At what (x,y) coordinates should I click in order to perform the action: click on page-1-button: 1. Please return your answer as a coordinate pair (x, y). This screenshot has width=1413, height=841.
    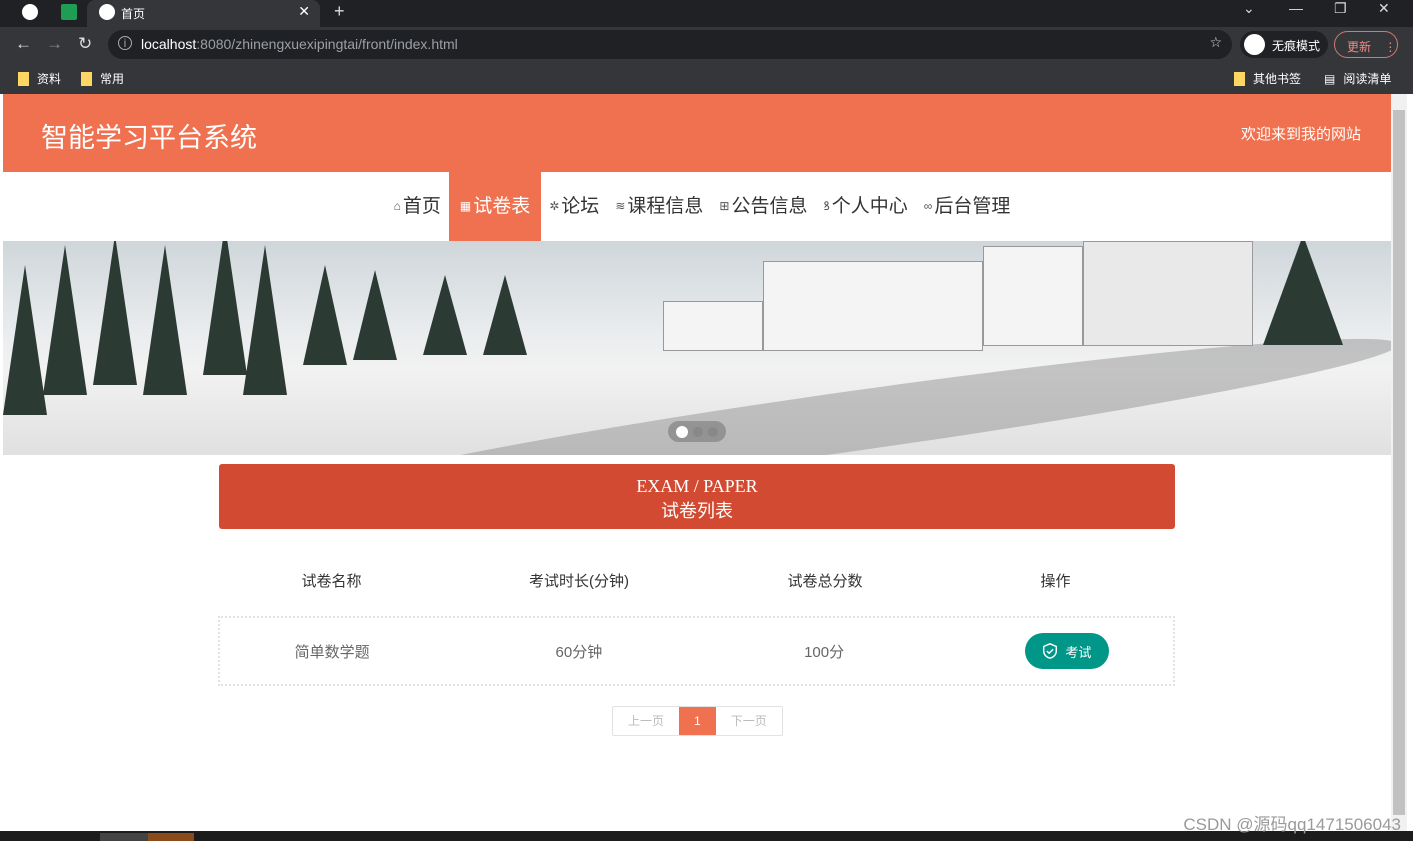
    Looking at the image, I should click on (697, 721).